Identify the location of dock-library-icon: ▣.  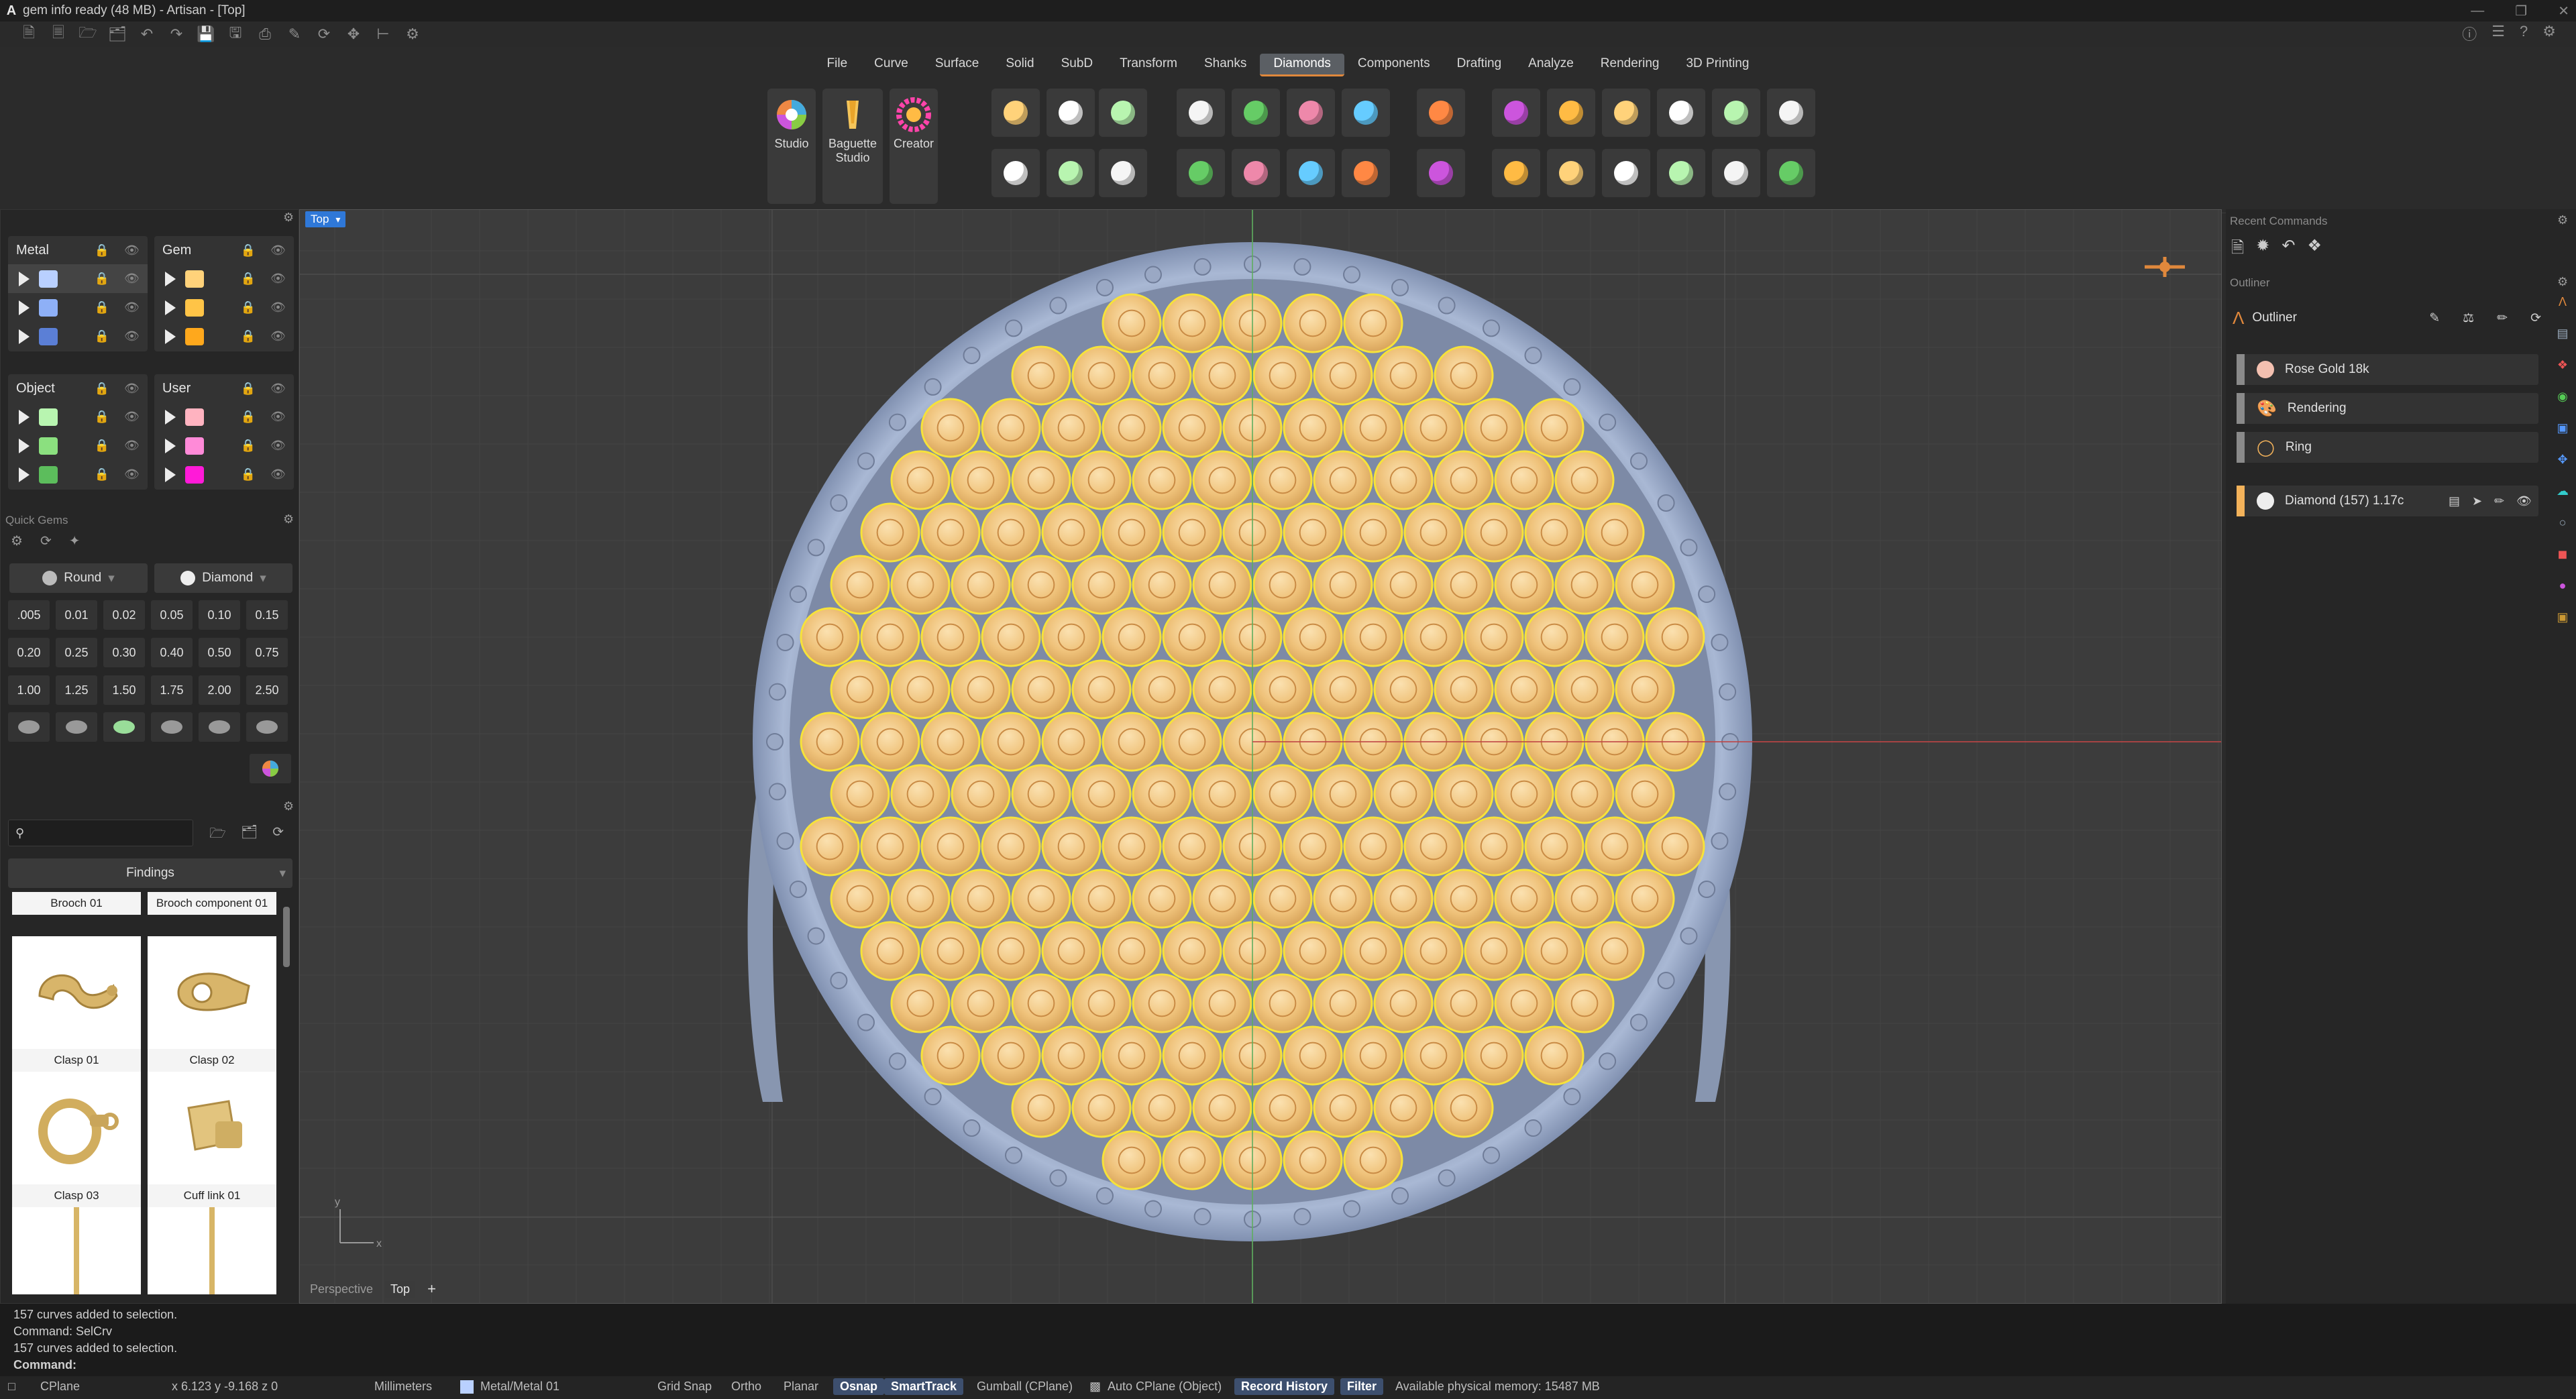
(2562, 617).